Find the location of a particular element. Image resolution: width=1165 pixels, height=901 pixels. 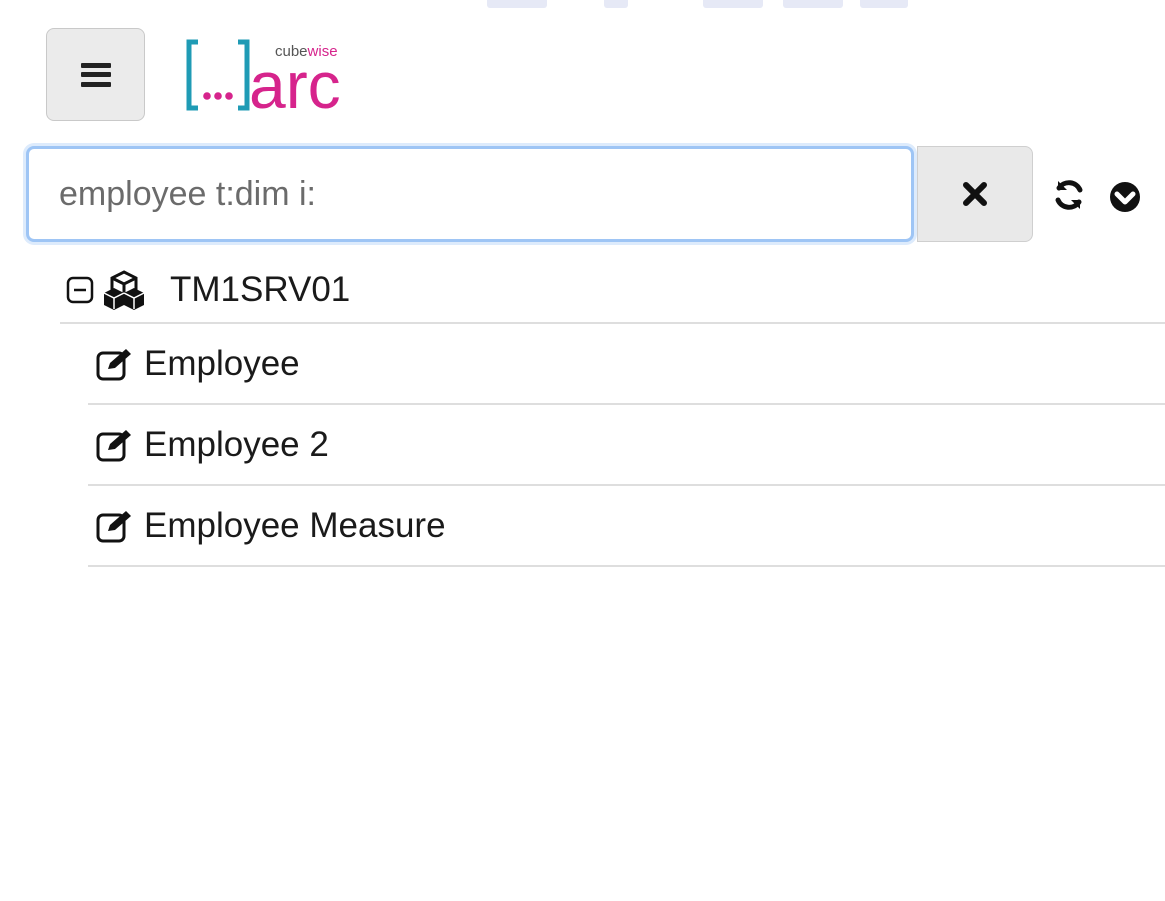

dimension-label: Employee is located at coordinates (222, 363).